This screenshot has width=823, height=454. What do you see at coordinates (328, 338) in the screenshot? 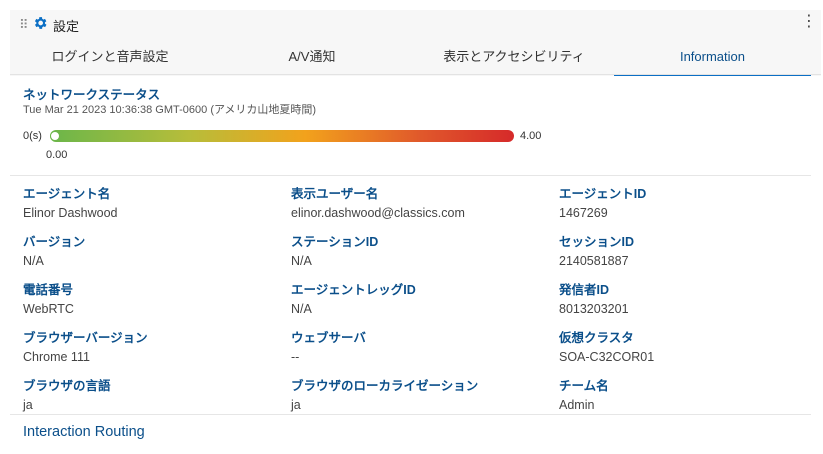
I see `field-label: ウェブサーバ` at bounding box center [328, 338].